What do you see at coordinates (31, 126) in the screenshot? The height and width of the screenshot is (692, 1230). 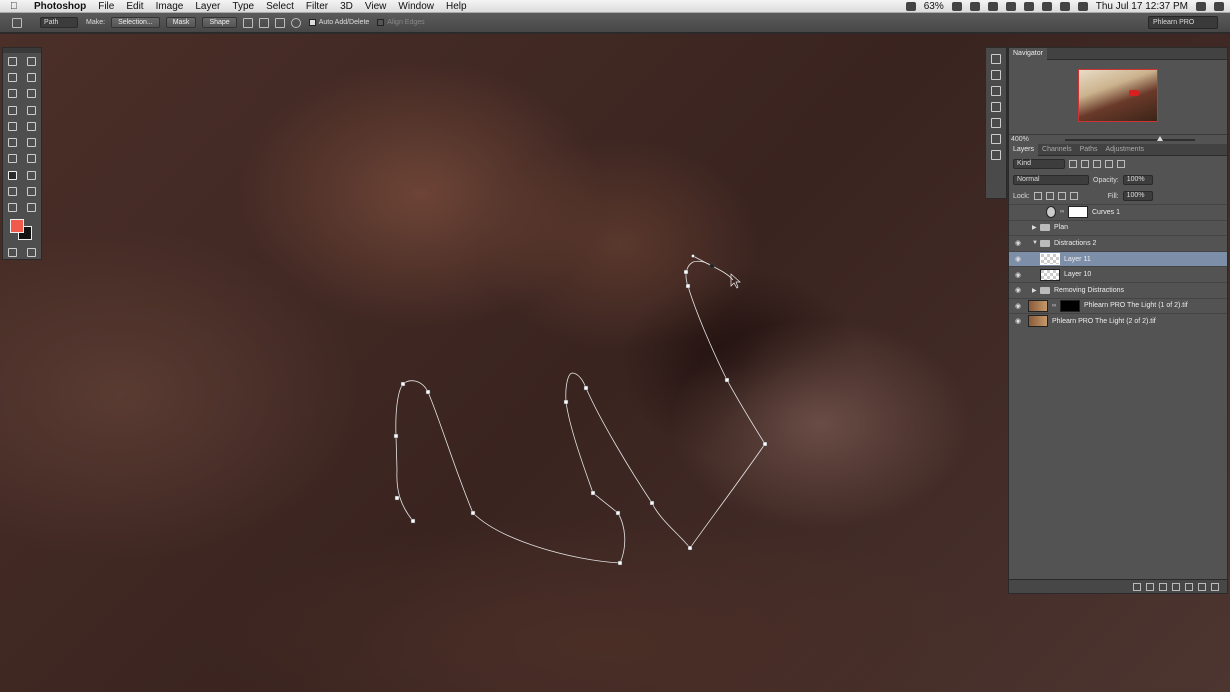 I see `history-brush-tool-icon` at bounding box center [31, 126].